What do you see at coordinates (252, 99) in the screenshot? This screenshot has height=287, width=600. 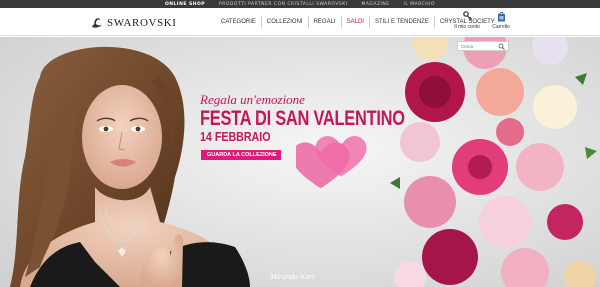 I see `hero-tagline: Regala un'emozione` at bounding box center [252, 99].